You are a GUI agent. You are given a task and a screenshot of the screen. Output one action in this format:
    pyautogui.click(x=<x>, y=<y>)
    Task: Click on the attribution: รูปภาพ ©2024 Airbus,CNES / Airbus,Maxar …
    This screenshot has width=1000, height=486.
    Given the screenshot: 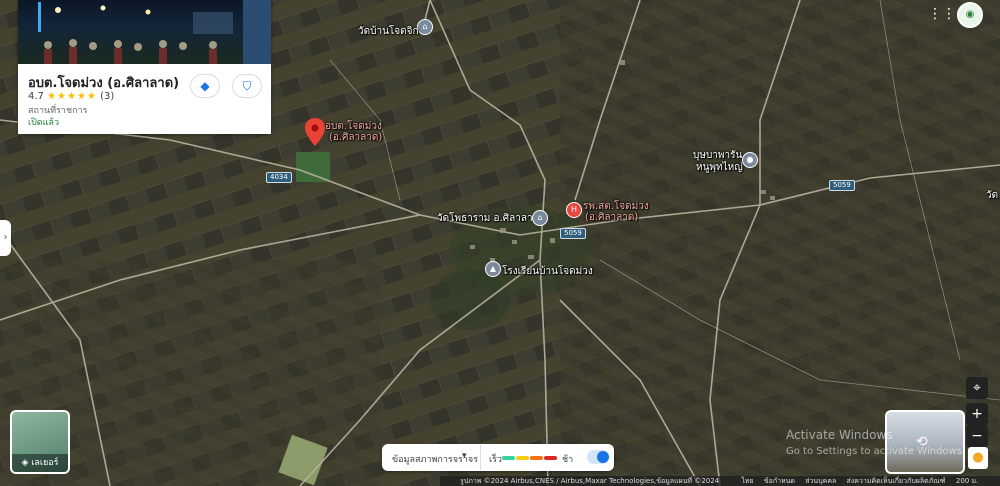 What is the action you would take?
    pyautogui.click(x=590, y=481)
    